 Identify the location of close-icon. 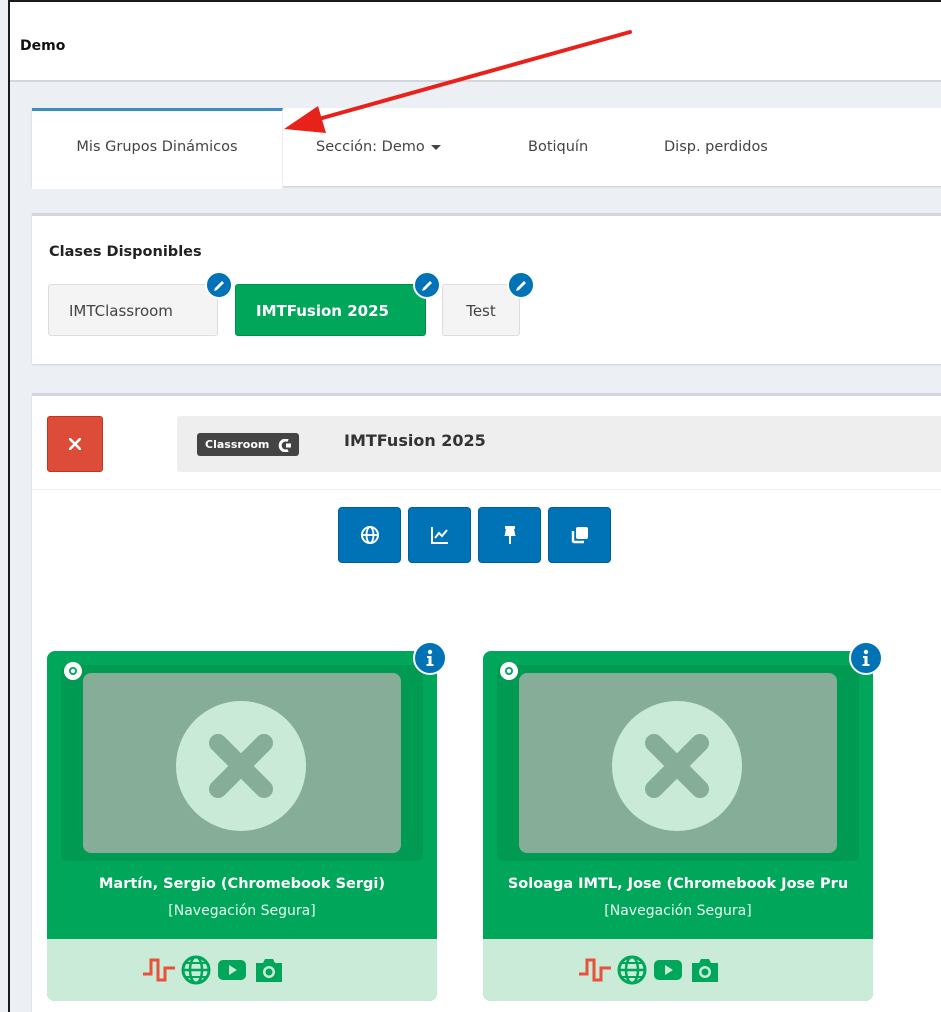
(75, 444).